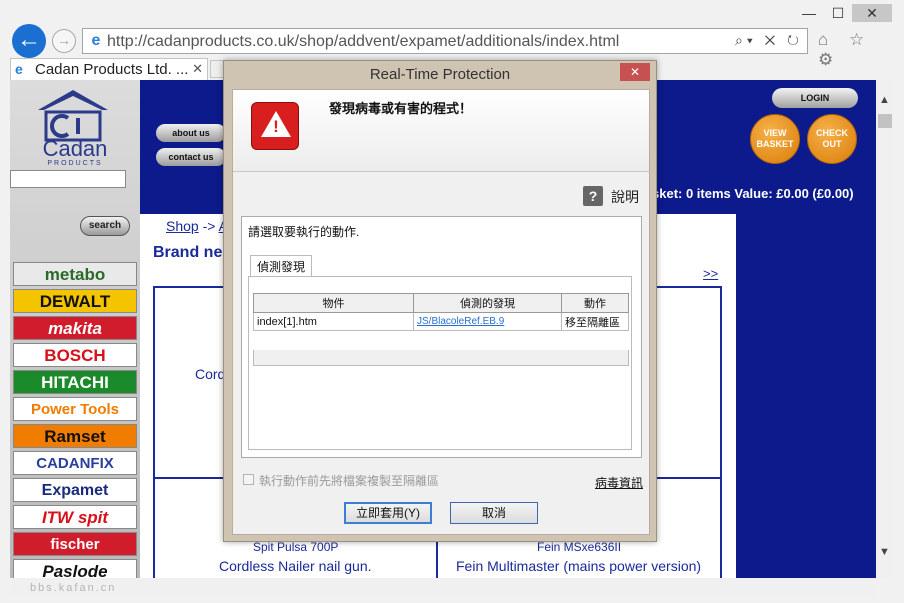 Image resolution: width=904 pixels, height=603 pixels. I want to click on product-desc-partial: Cord, so click(210, 374).